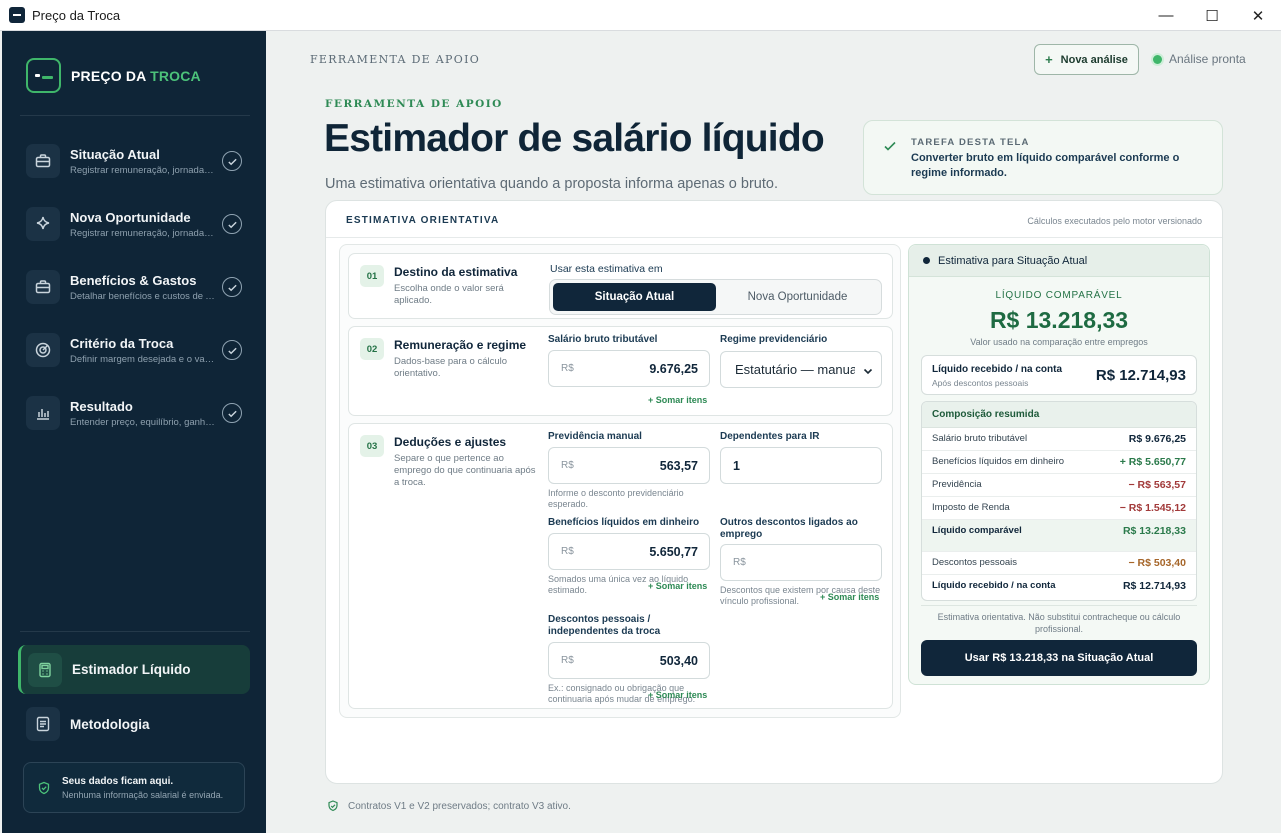  Describe the element at coordinates (673, 369) in the screenshot. I see `gross-salary-value: 9.676,25` at that location.